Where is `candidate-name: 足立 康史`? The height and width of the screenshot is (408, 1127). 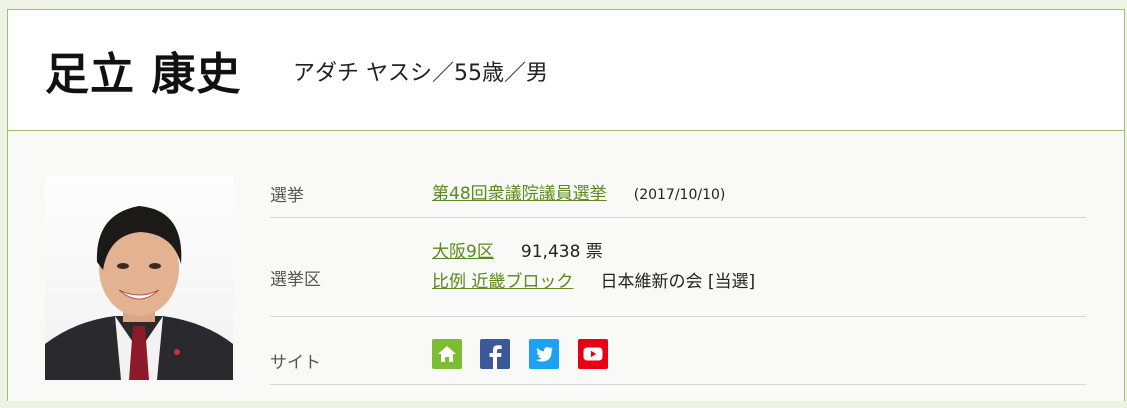 candidate-name: 足立 康史 is located at coordinates (143, 74).